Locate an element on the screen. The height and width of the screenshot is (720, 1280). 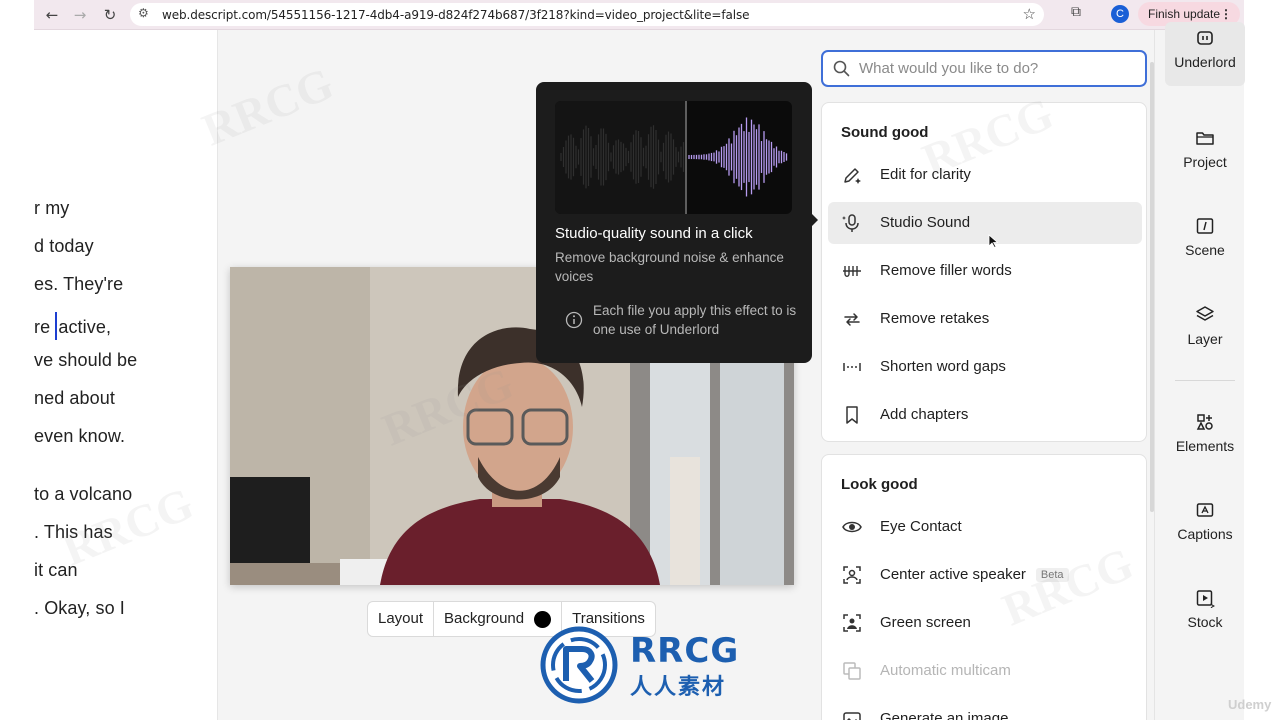
udemy-watermark: Udemy is located at coordinates (1250, 704).